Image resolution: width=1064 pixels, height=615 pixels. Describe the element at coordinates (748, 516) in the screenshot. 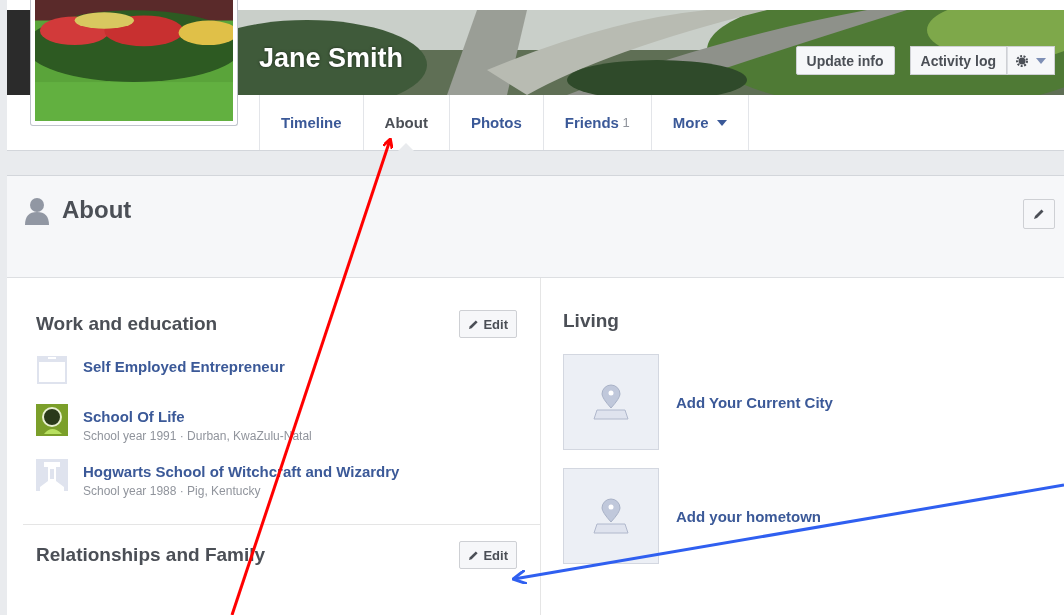

I see `add-place-link: Add your hometown` at that location.